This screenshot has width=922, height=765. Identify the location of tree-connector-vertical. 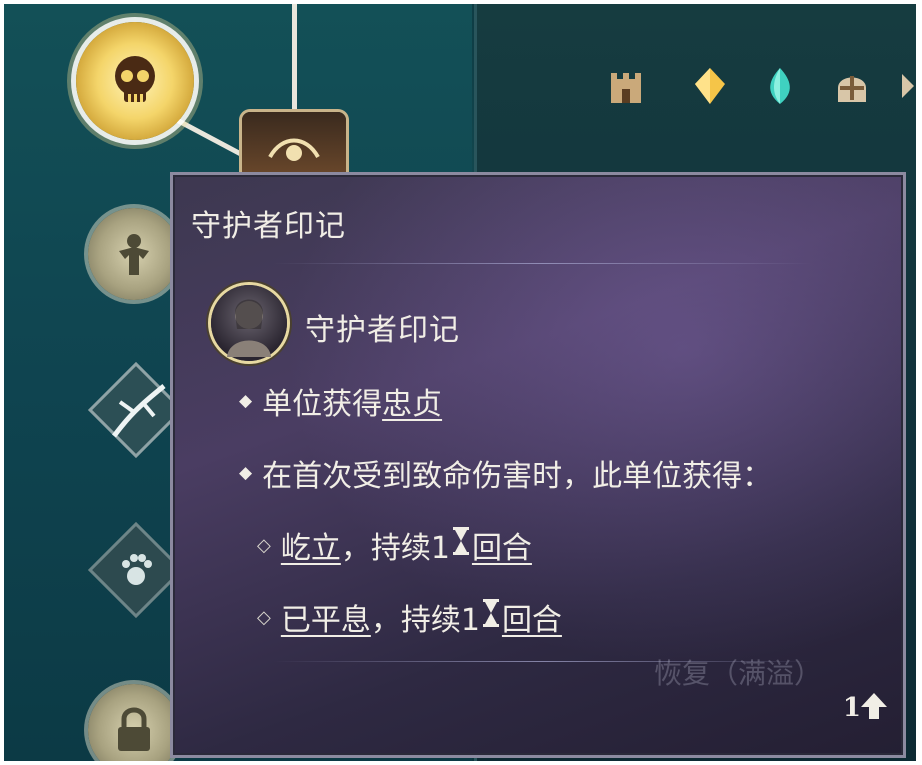
(294, 60).